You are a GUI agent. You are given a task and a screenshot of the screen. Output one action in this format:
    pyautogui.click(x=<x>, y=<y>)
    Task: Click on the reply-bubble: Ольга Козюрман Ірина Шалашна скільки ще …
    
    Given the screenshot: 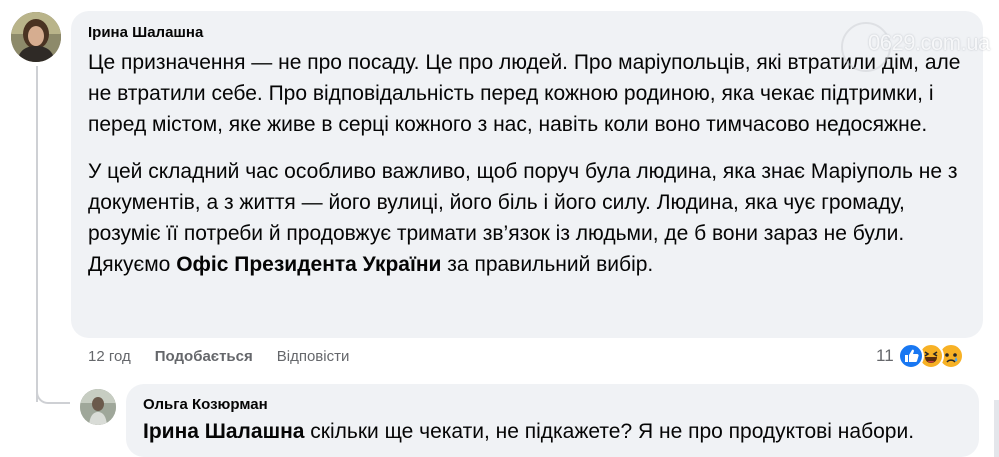 What is the action you would take?
    pyautogui.click(x=552, y=420)
    